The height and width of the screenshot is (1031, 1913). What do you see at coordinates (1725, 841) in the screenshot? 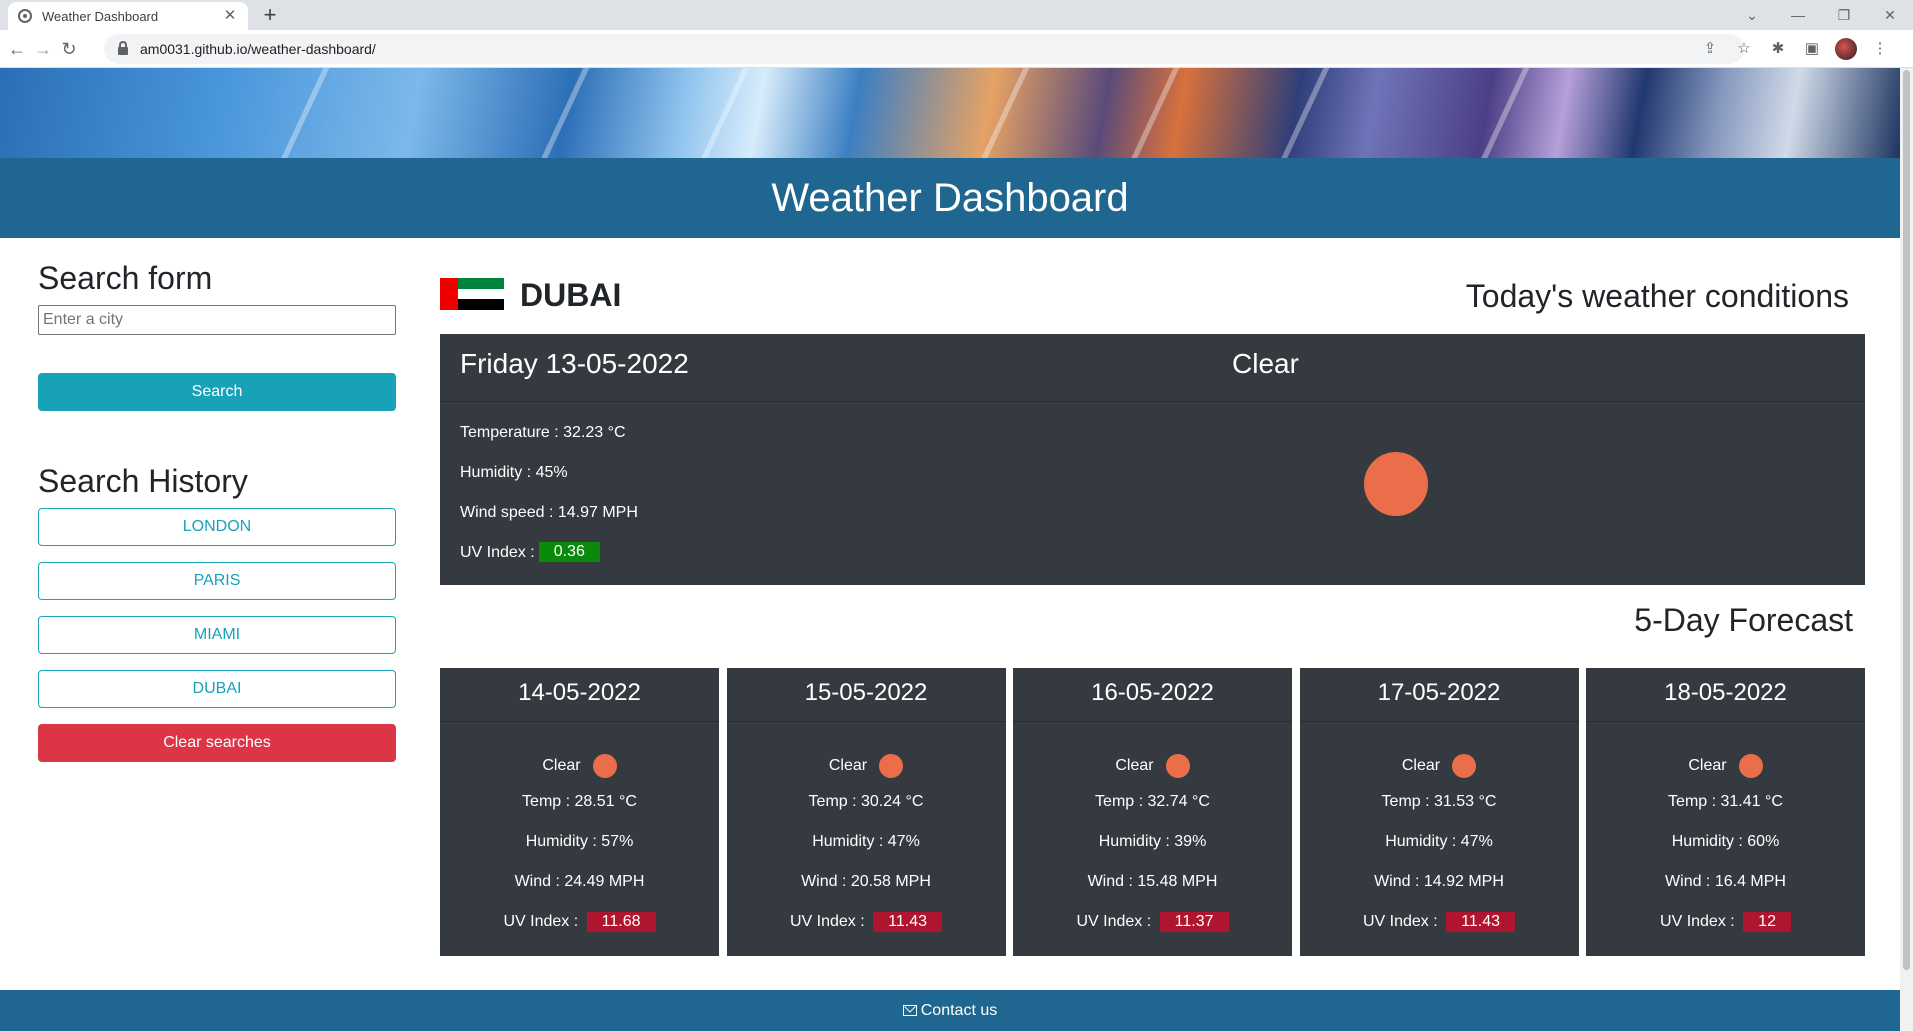
I see `forecast-humidity: Humidity : 60%` at bounding box center [1725, 841].